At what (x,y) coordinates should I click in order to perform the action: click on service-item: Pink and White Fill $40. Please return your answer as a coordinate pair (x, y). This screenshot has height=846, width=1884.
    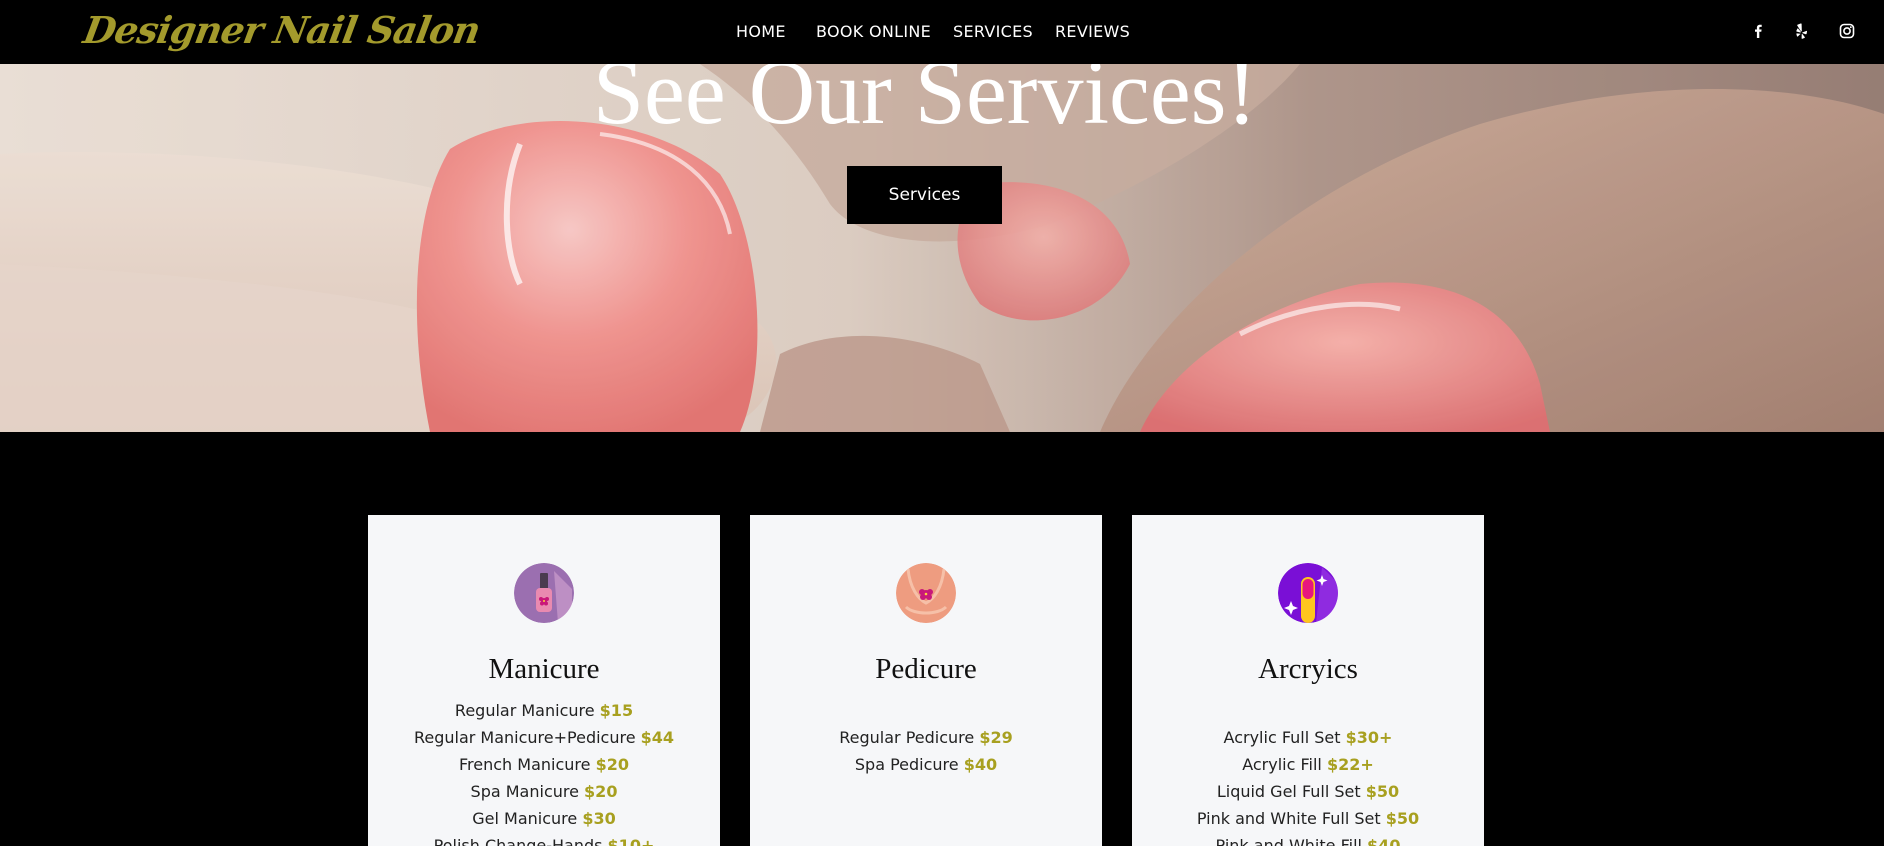
    Looking at the image, I should click on (1308, 841).